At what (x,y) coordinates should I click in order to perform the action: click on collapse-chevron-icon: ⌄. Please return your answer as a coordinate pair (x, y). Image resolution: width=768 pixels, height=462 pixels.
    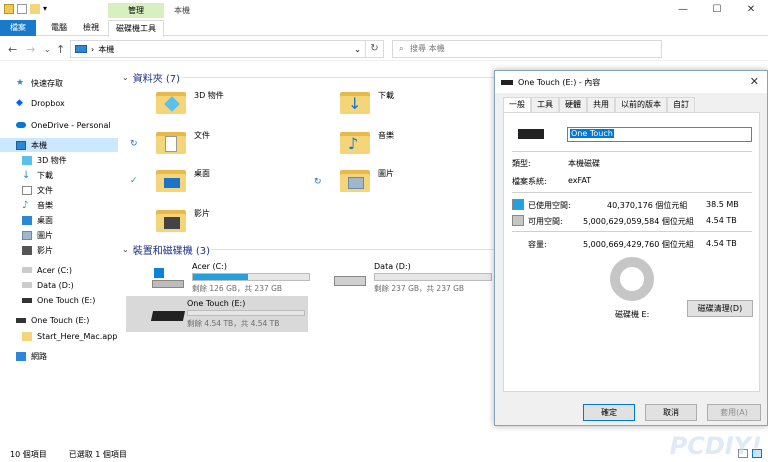
    Looking at the image, I should click on (125, 77).